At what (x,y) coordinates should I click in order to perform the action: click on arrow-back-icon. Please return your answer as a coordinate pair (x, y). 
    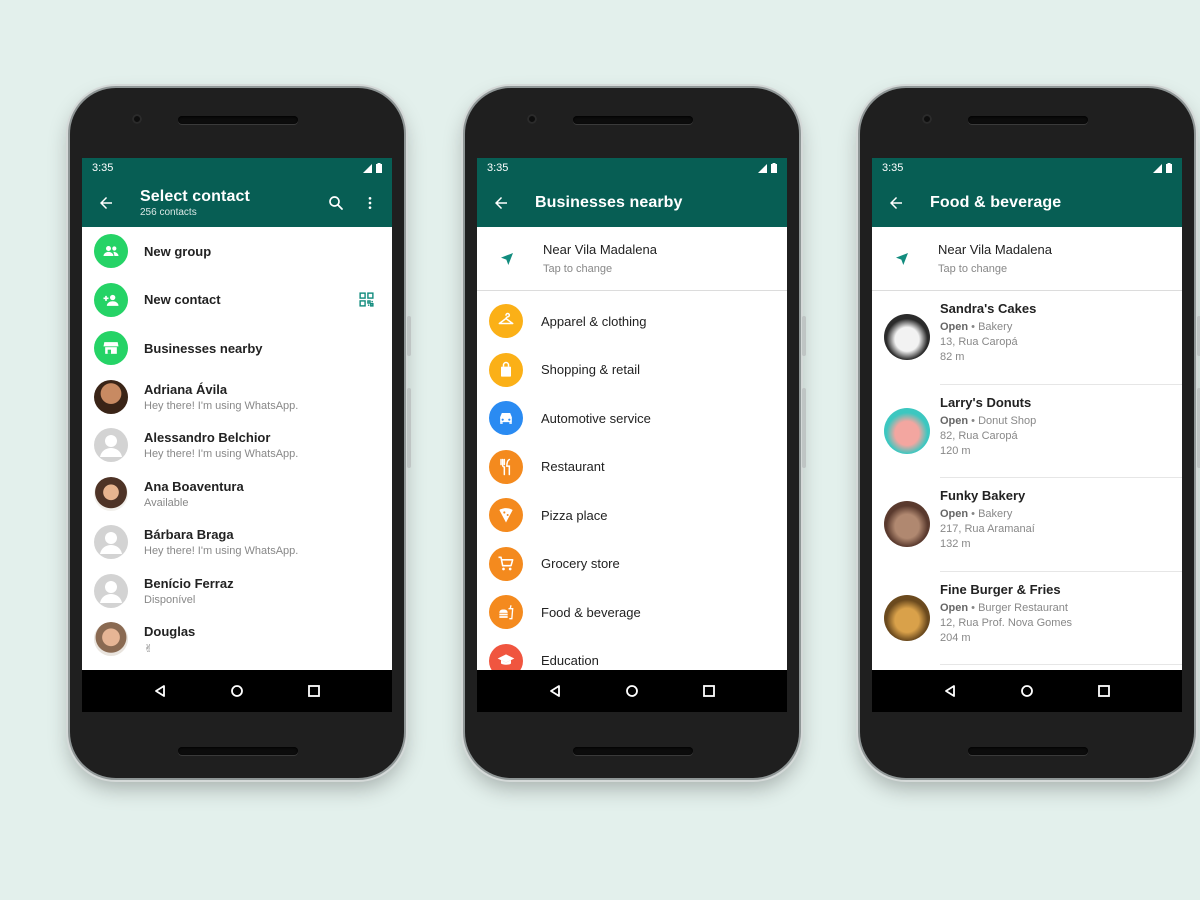
    Looking at the image, I should click on (501, 202).